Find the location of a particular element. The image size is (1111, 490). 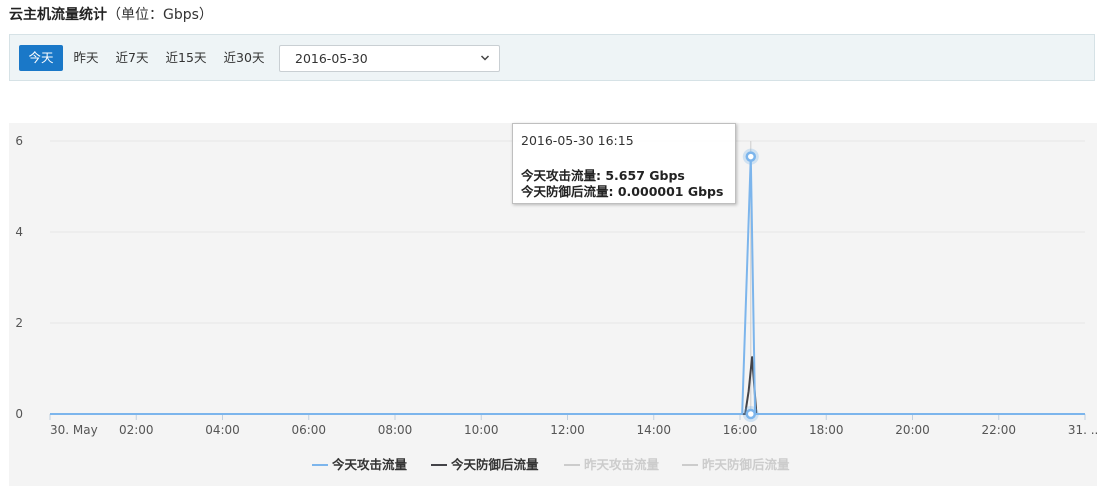

y-tick-label: 6 is located at coordinates (19, 141).